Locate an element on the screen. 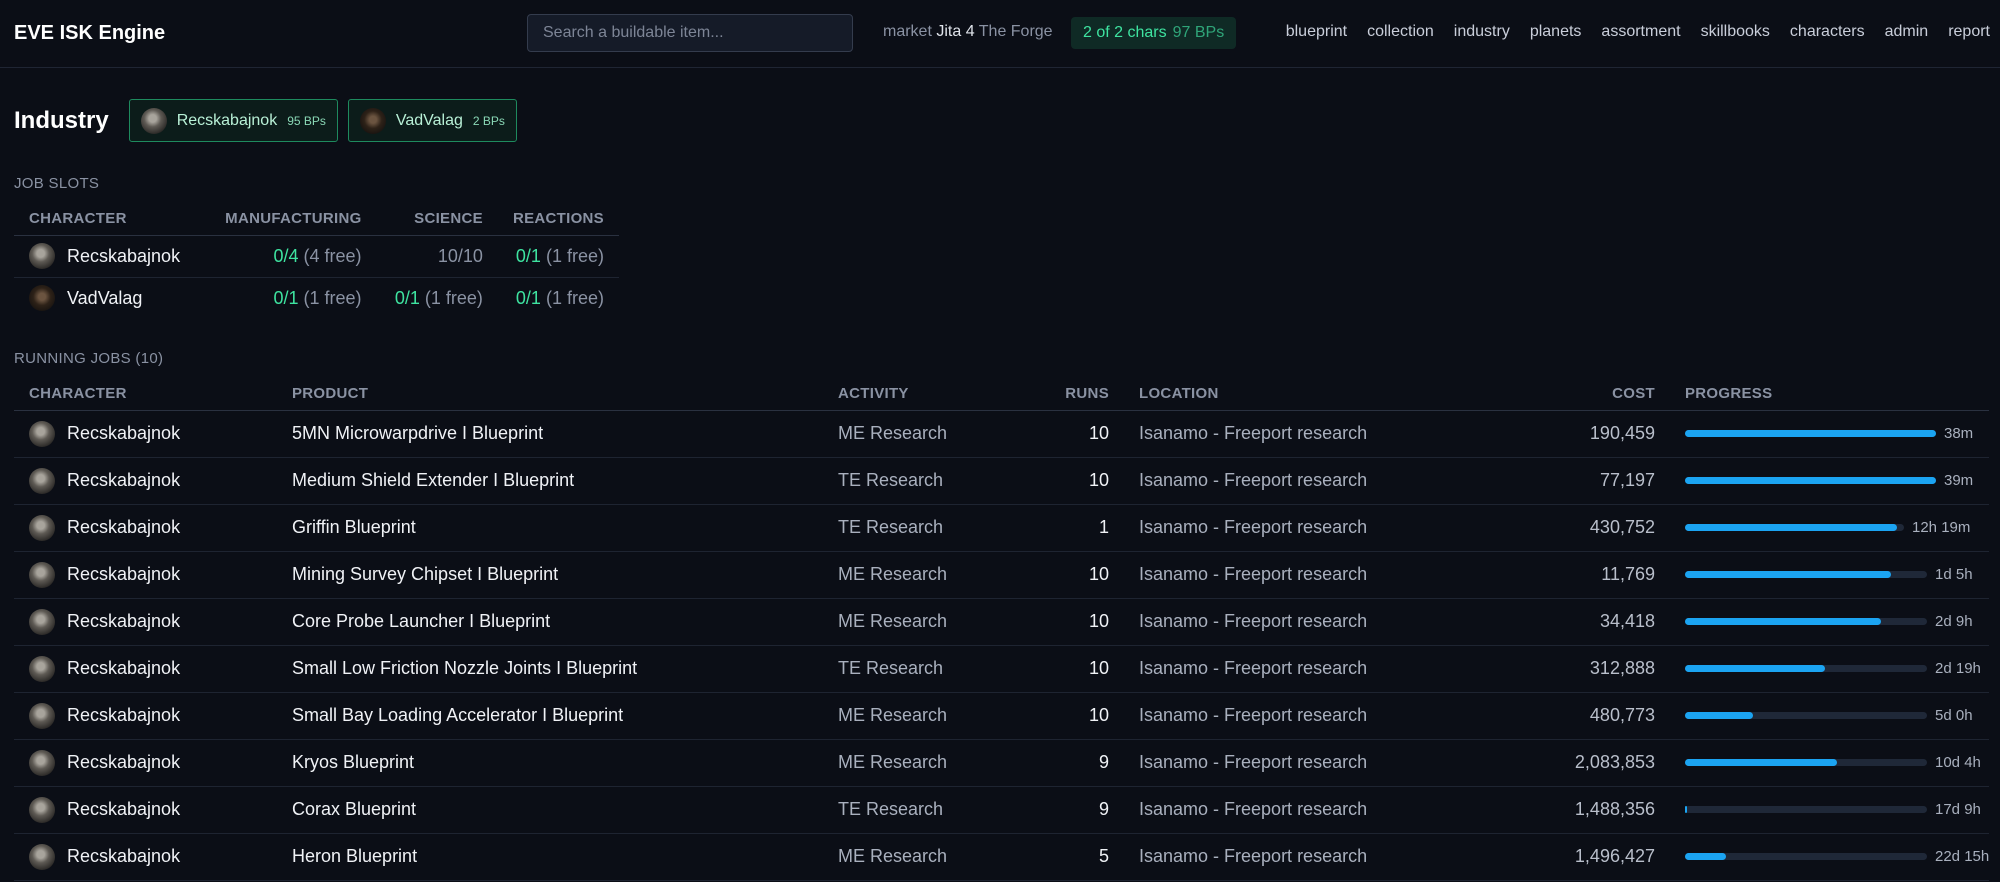 This screenshot has height=882, width=2000. character-chip-bps: 2 BPs is located at coordinates (488, 120).